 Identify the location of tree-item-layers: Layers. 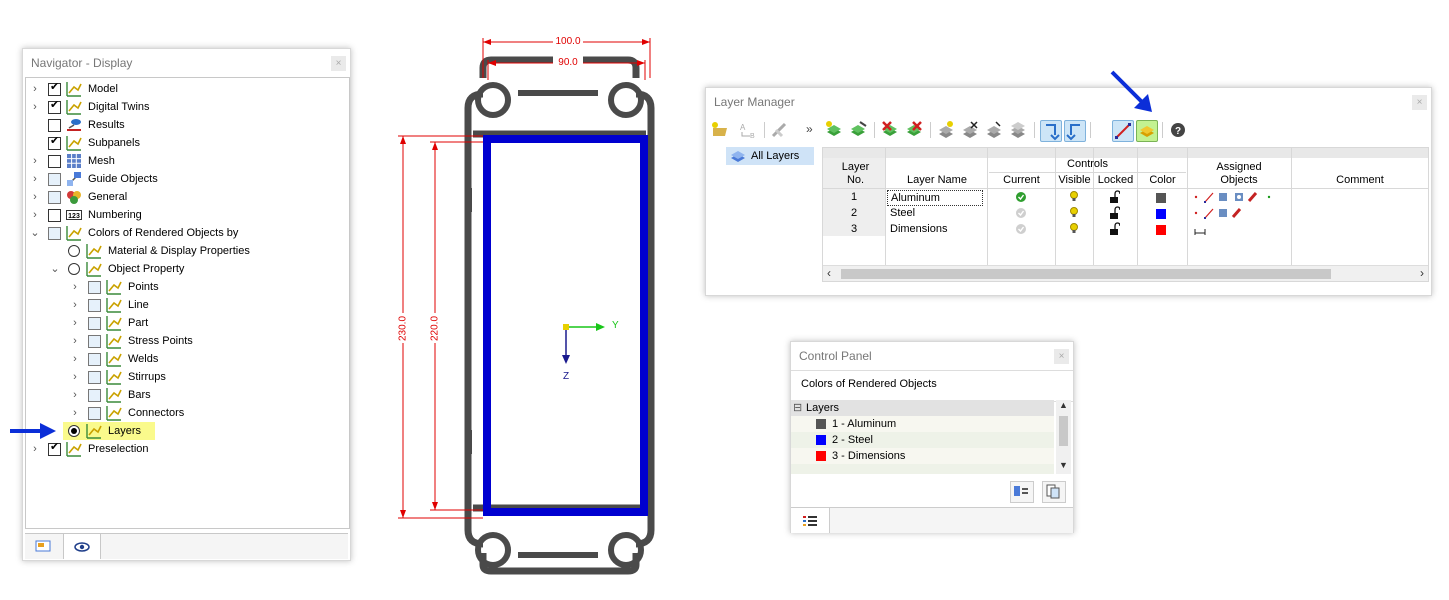
(109, 431).